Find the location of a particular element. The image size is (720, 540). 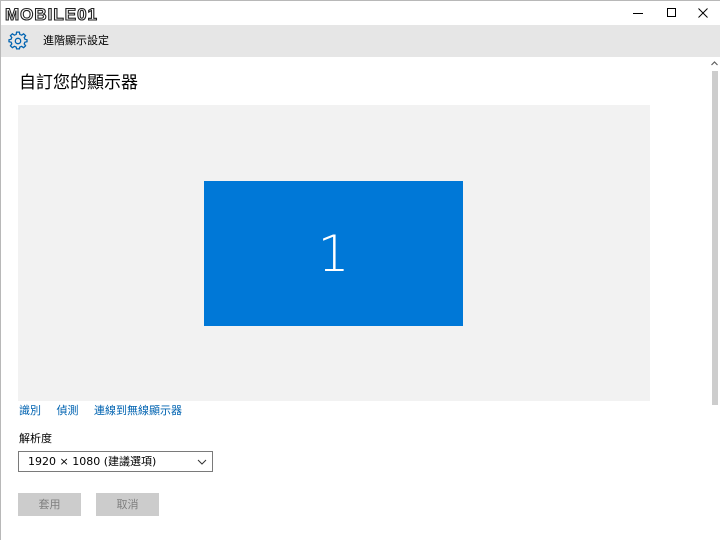

resolution-dropdown: 1920 × 1080 (建議選項) is located at coordinates (115, 461).